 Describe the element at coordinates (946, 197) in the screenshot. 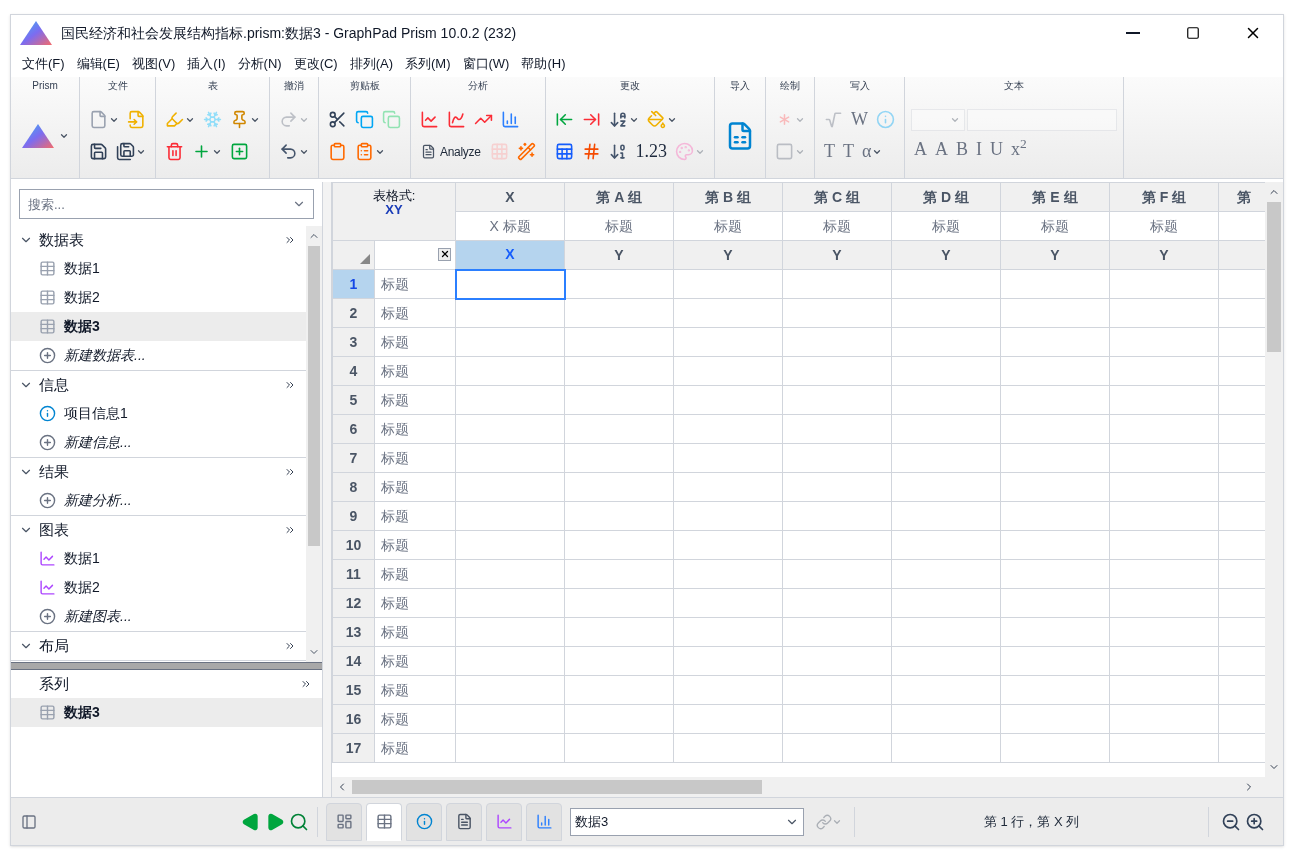

I see `column-header: 第 D 组` at that location.